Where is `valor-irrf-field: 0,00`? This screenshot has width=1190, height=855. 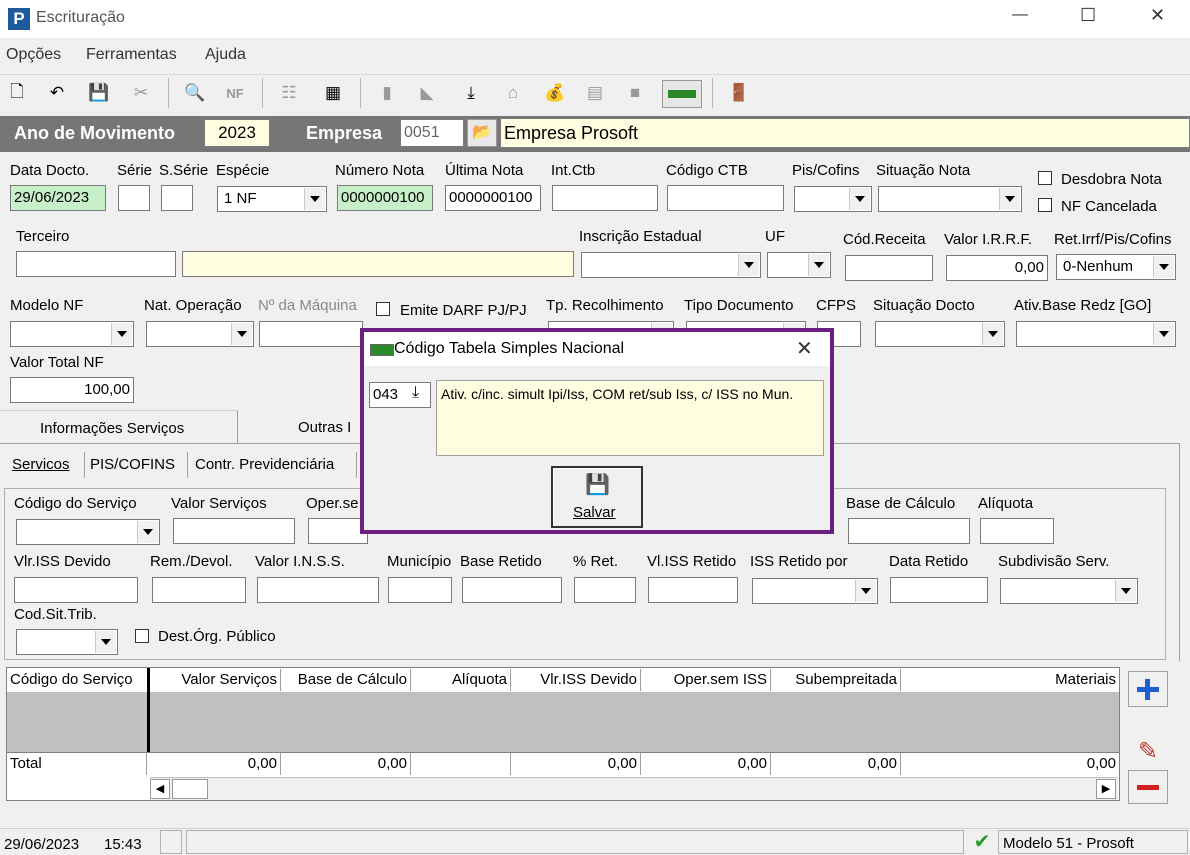
valor-irrf-field: 0,00 is located at coordinates (997, 268).